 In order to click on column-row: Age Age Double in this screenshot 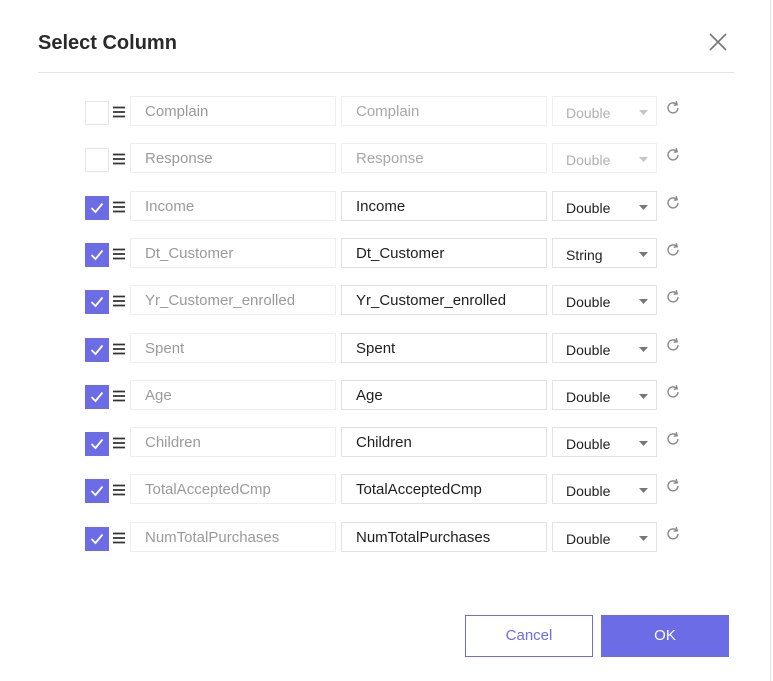, I will do `click(390, 397)`.